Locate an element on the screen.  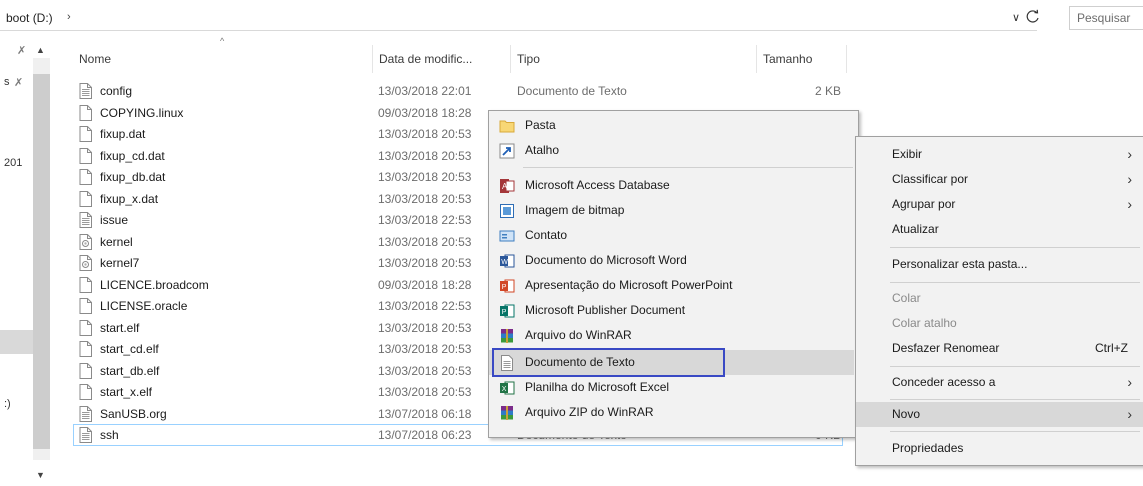
file-name: kernel is located at coordinates (116, 241).